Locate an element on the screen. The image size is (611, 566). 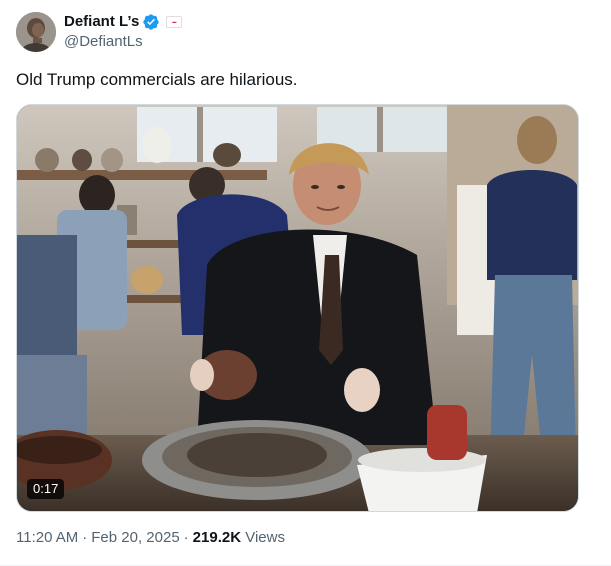
views-label: Views is located at coordinates (265, 537).